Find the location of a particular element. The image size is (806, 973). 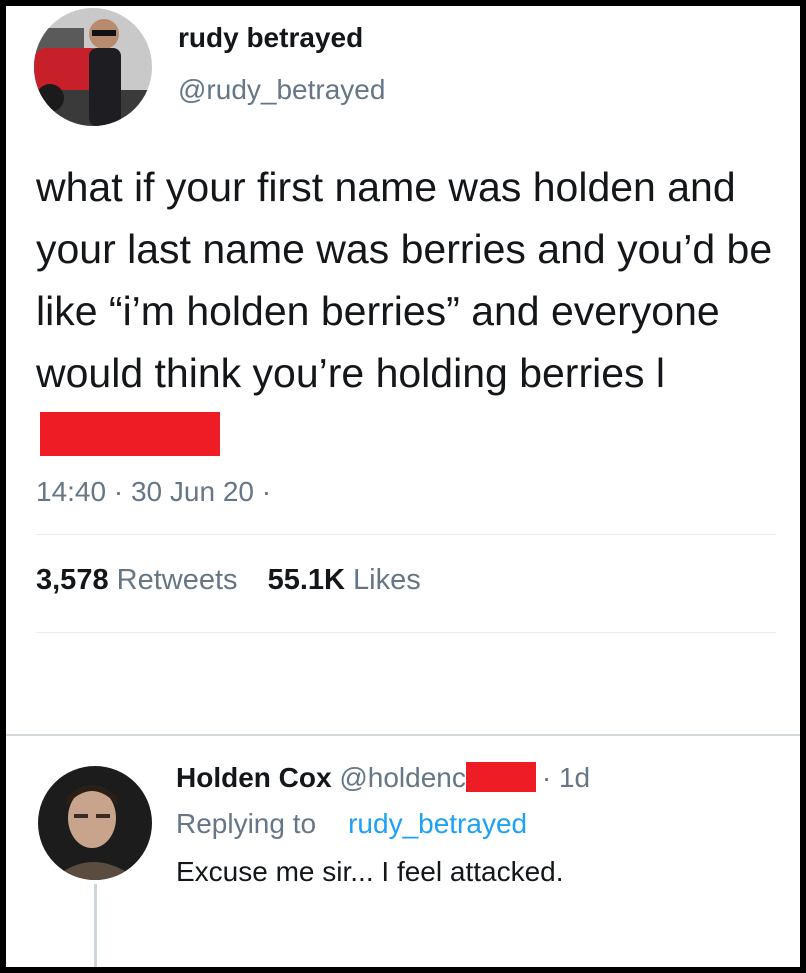

author-avatar is located at coordinates (93, 67).